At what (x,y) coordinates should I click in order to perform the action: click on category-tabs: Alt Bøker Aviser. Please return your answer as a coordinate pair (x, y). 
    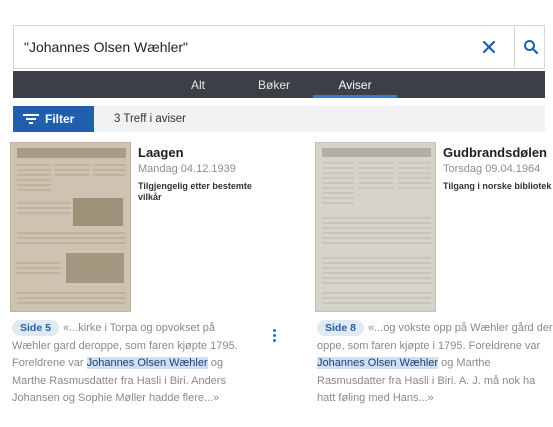
    Looking at the image, I should click on (279, 84).